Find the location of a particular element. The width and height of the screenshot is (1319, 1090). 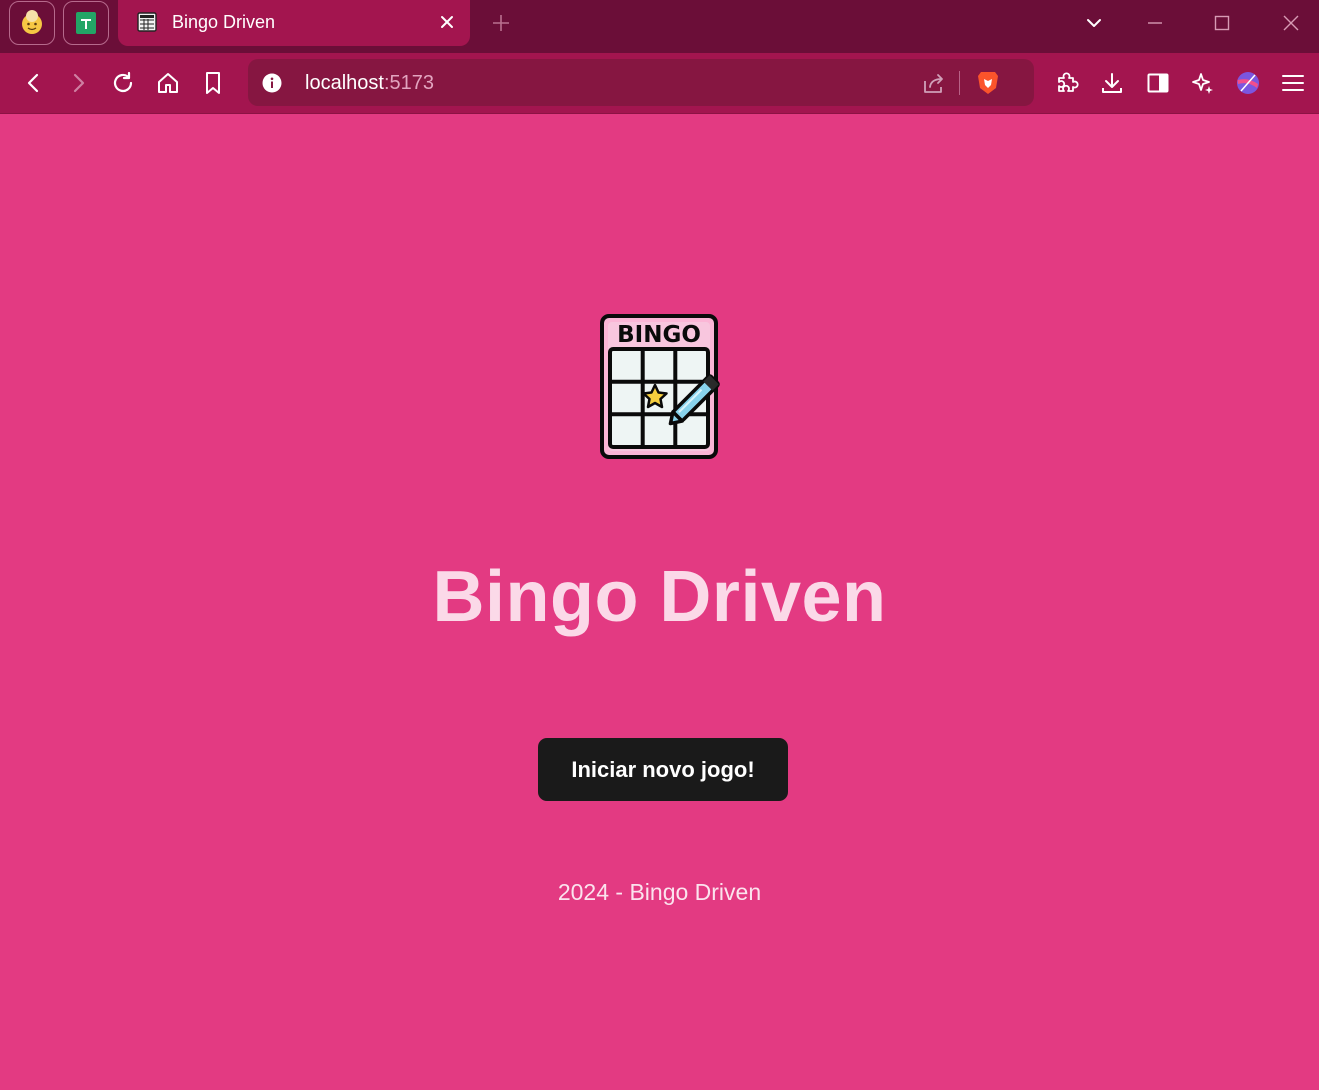

home-button is located at coordinates (168, 83).